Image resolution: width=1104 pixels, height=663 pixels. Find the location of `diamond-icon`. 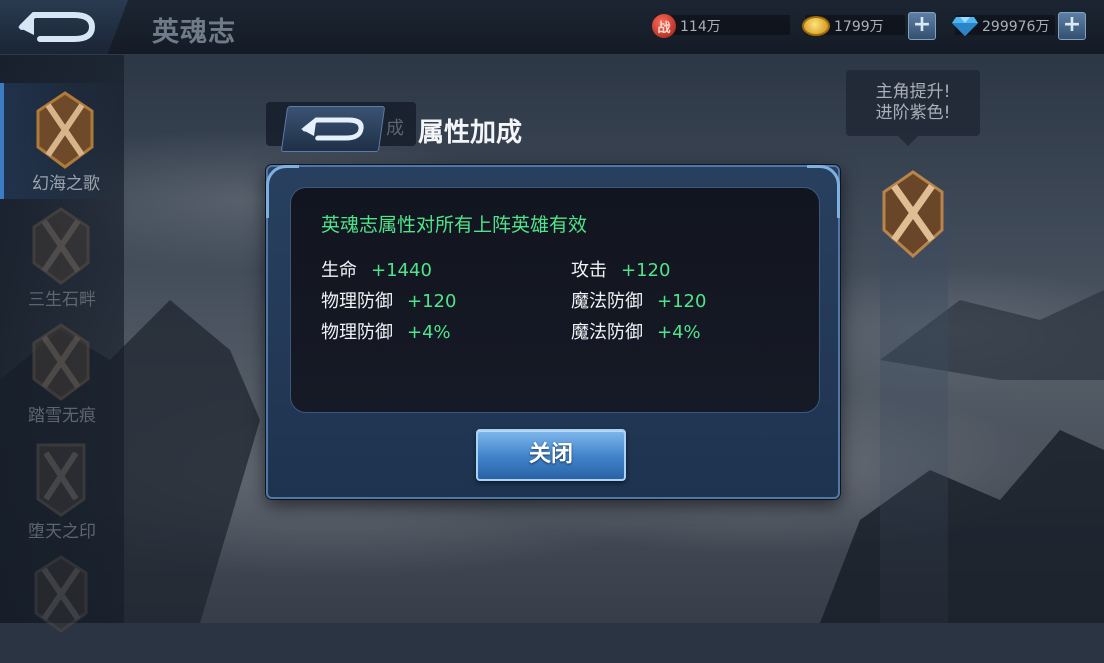

diamond-icon is located at coordinates (965, 26).